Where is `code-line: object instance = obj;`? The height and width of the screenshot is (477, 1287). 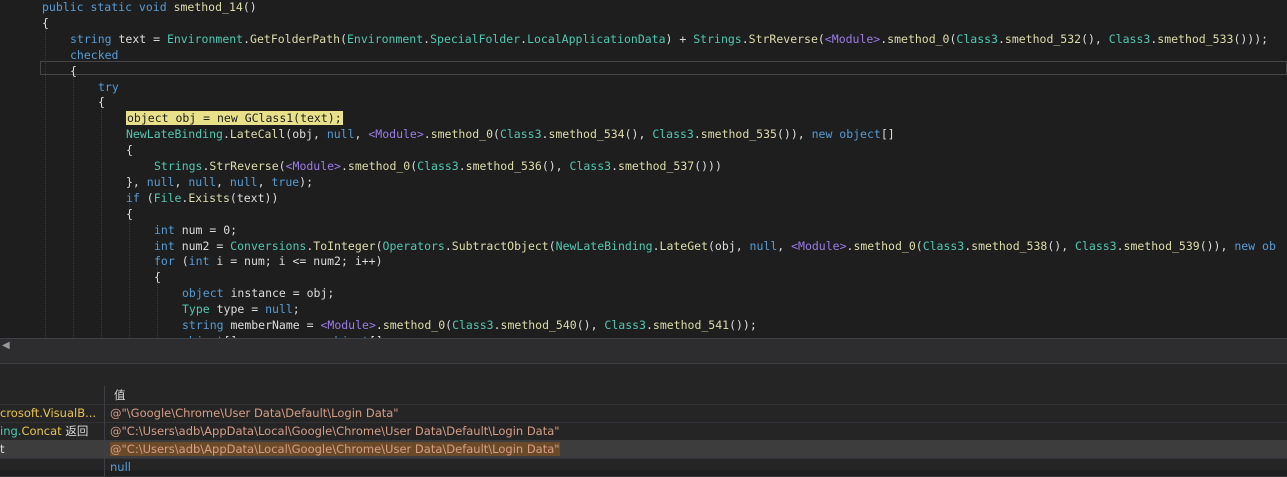
code-line: object instance = obj; is located at coordinates (258, 293).